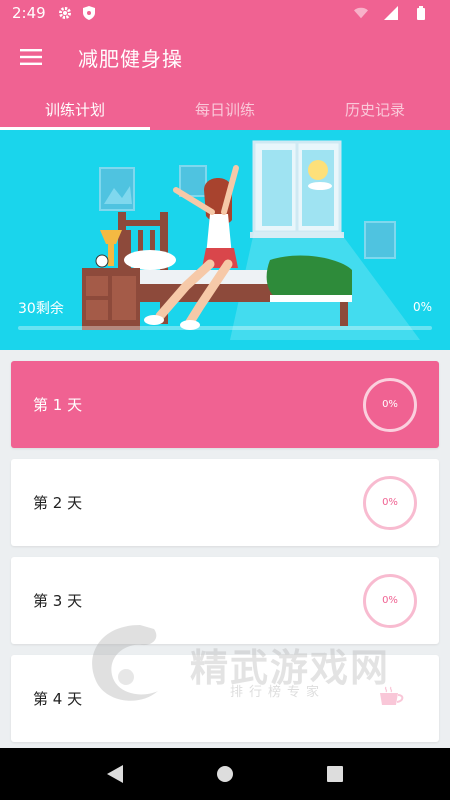  I want to click on day-label: 第 1 天, so click(58, 405).